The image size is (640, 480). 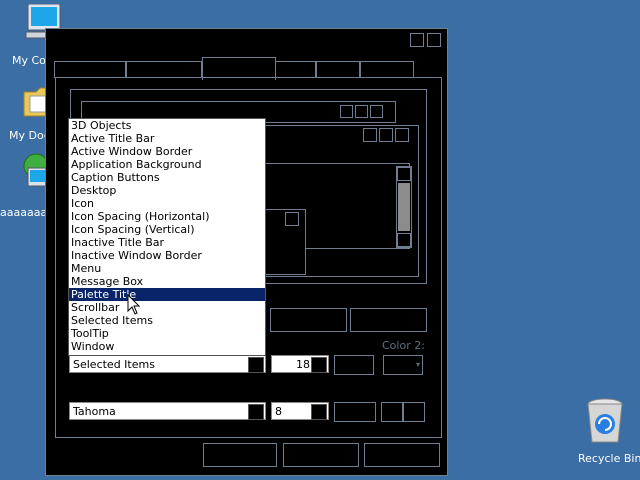 What do you see at coordinates (94, 411) in the screenshot?
I see `font-select-value: Tahoma` at bounding box center [94, 411].